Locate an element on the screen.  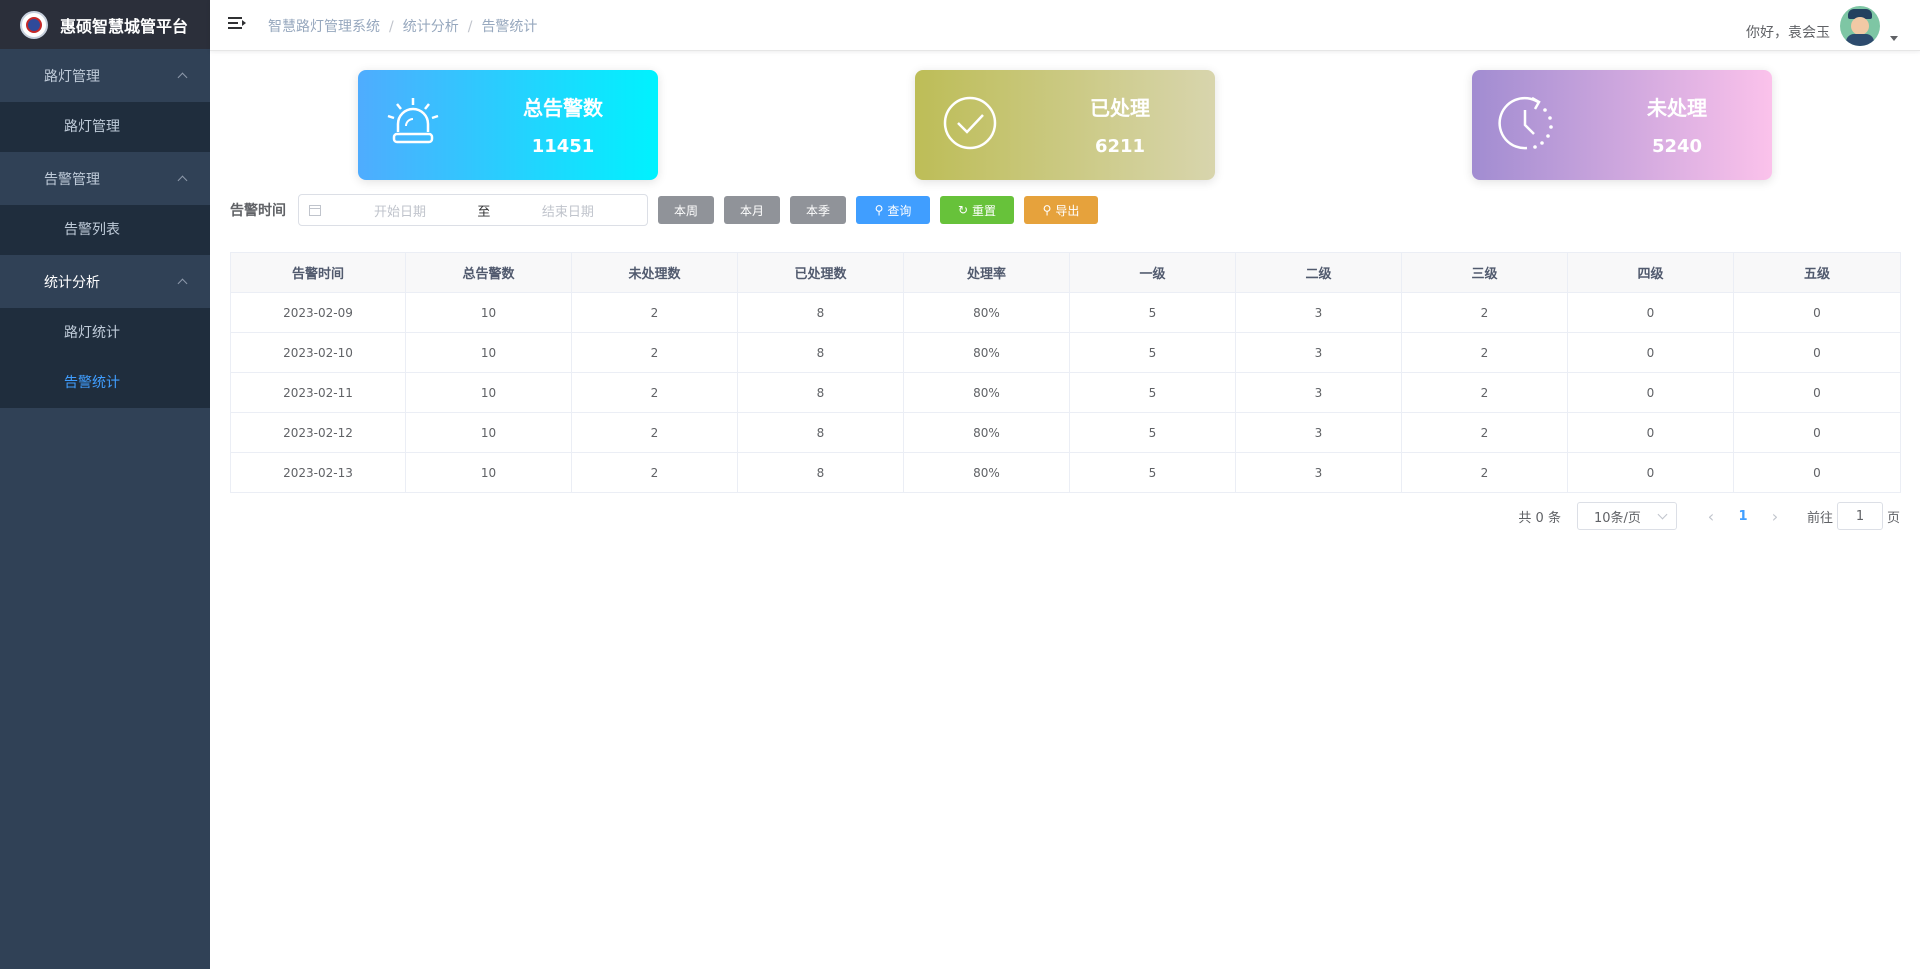
page-number-current: 1 is located at coordinates (1743, 516).